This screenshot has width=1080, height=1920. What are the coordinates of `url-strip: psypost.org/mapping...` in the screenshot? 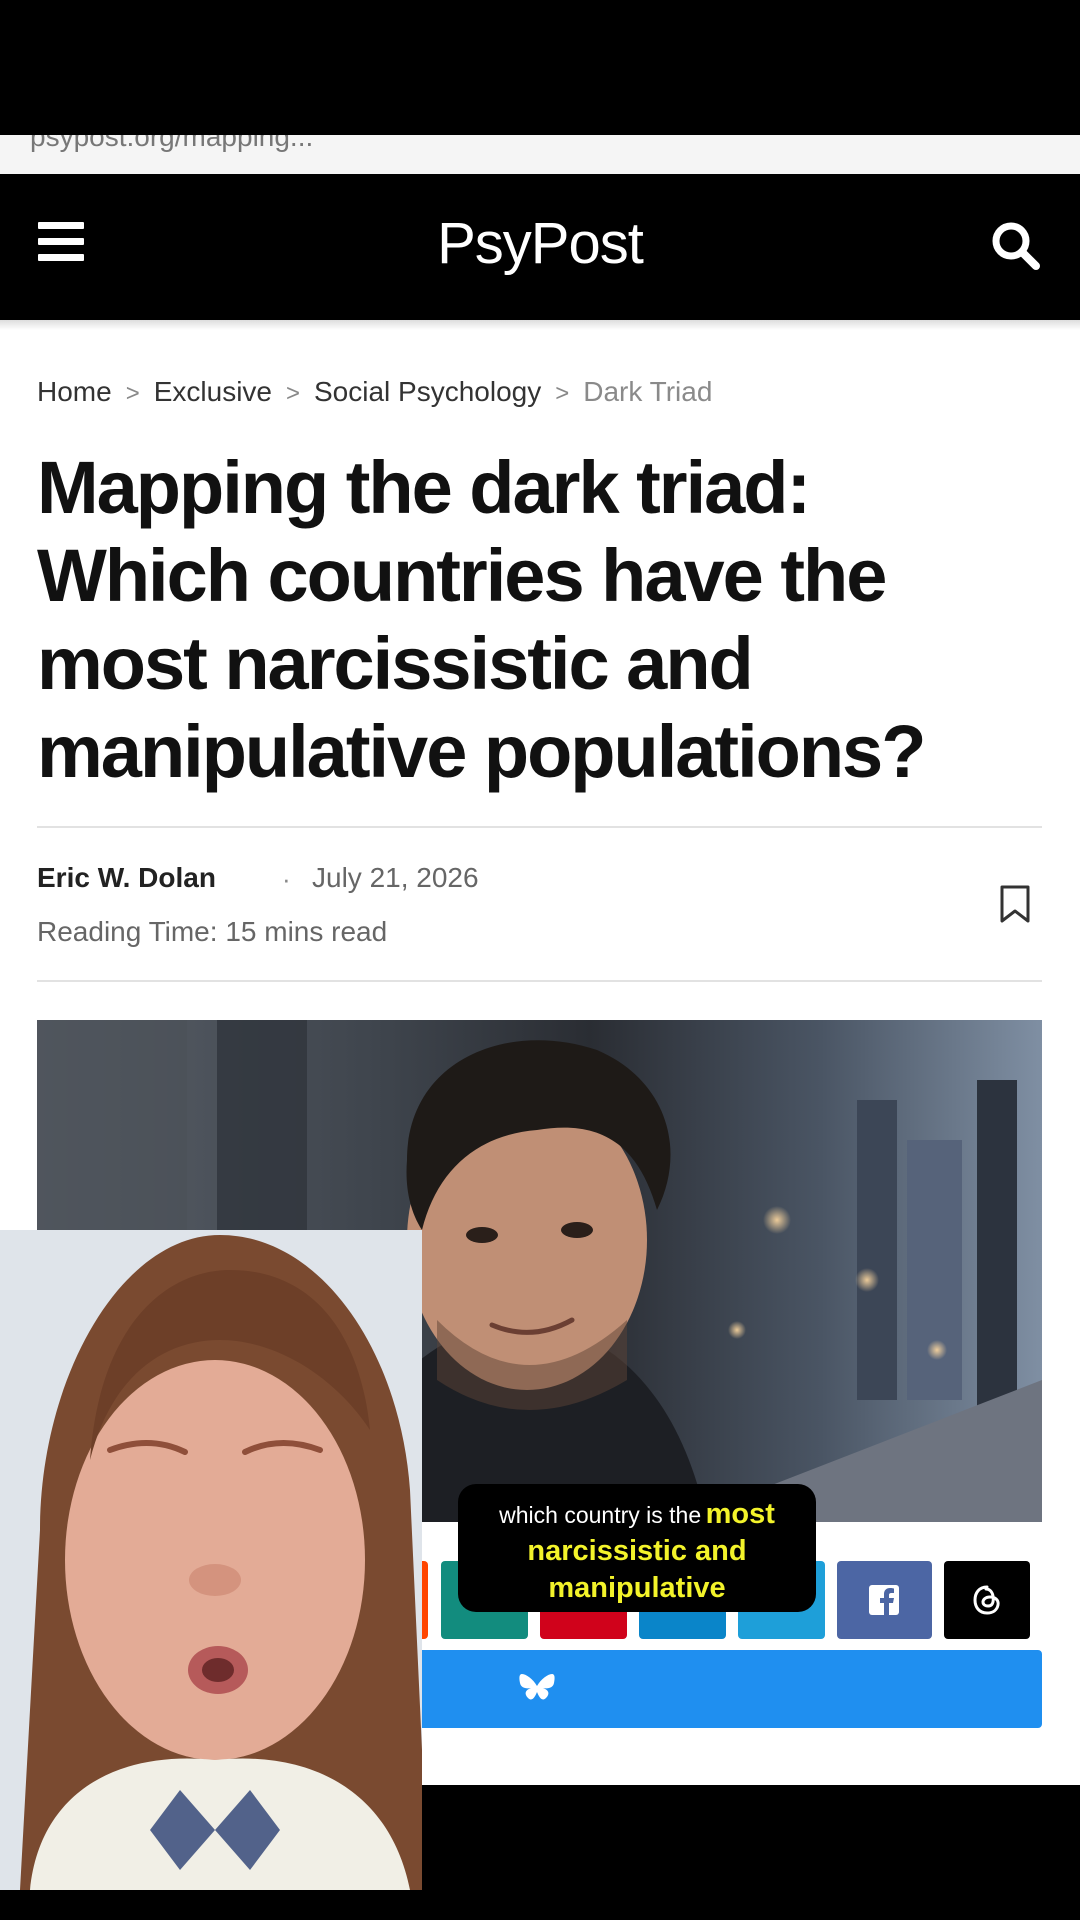 It's located at (540, 154).